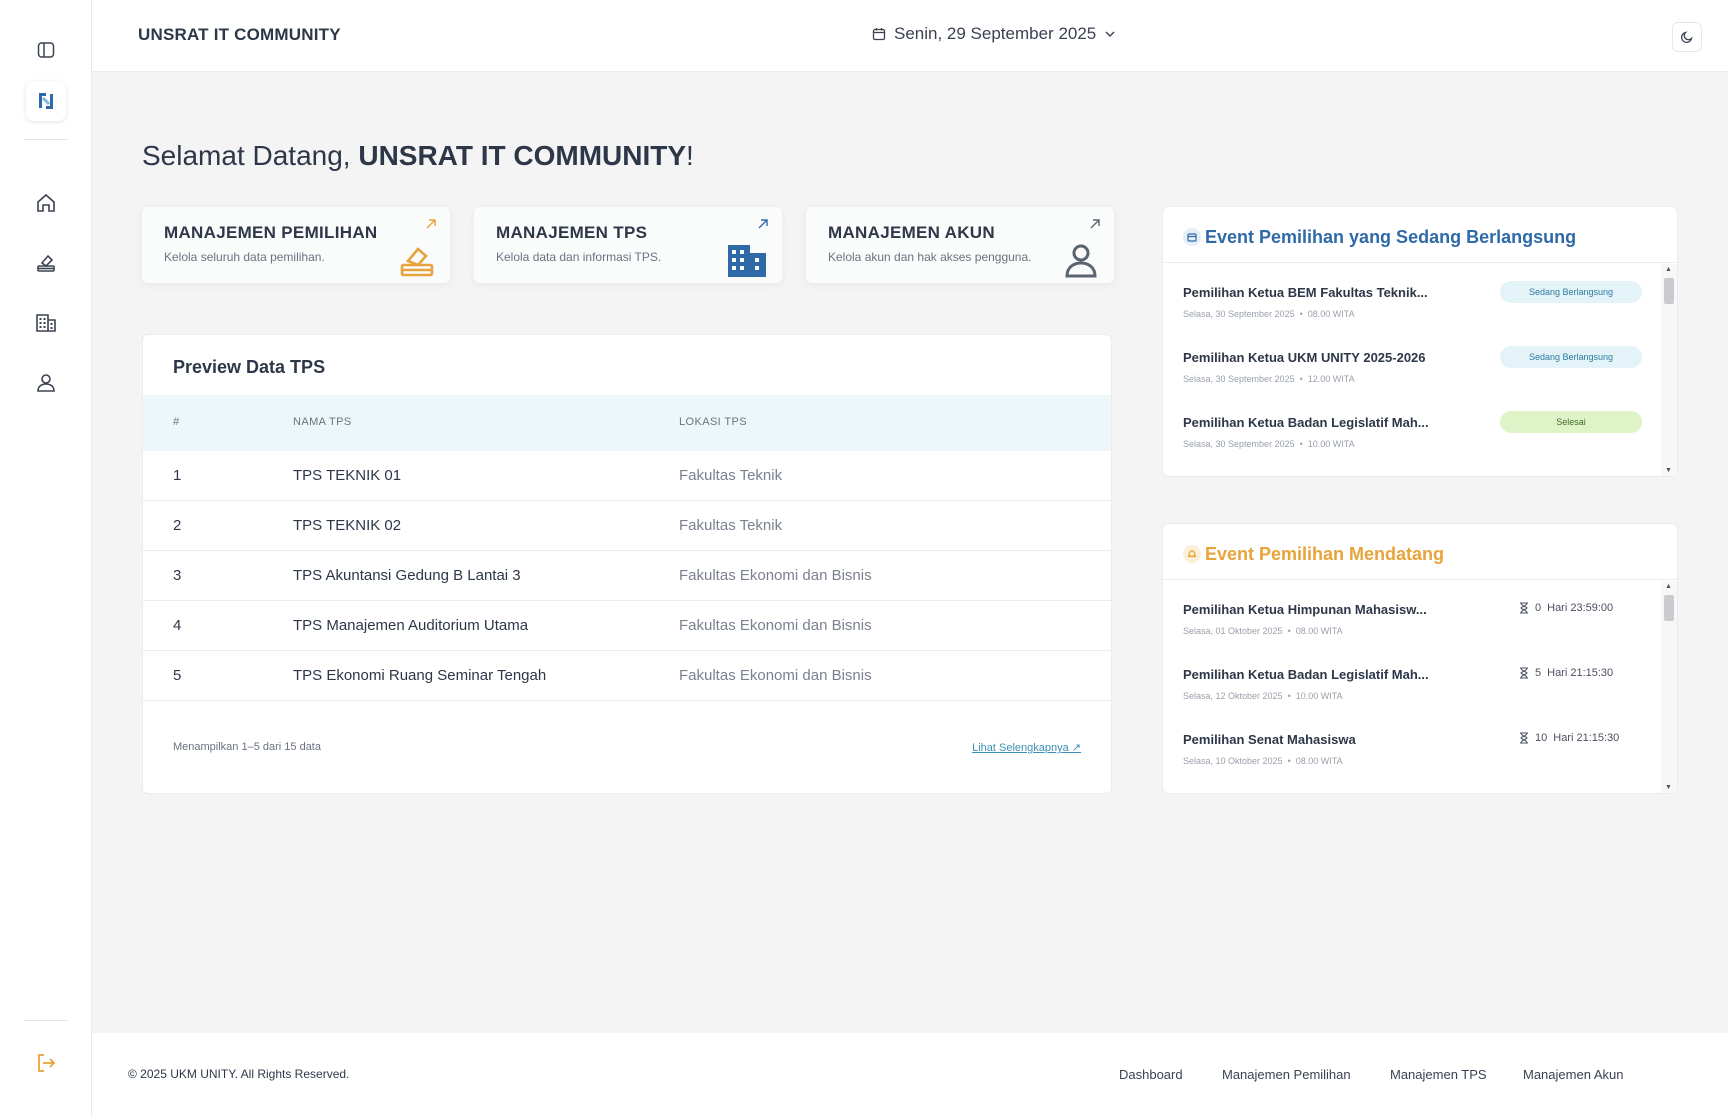 The height and width of the screenshot is (1117, 1728). Describe the element at coordinates (1438, 1074) in the screenshot. I see `footer-link-tps: Manajemen TPS` at that location.